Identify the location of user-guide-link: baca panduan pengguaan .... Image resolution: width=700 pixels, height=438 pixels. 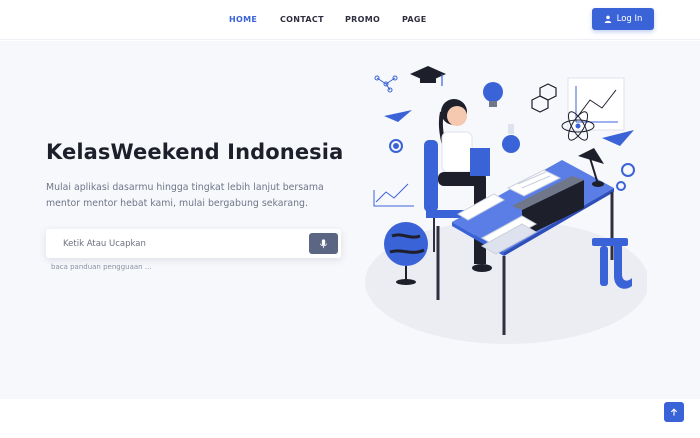
(101, 267).